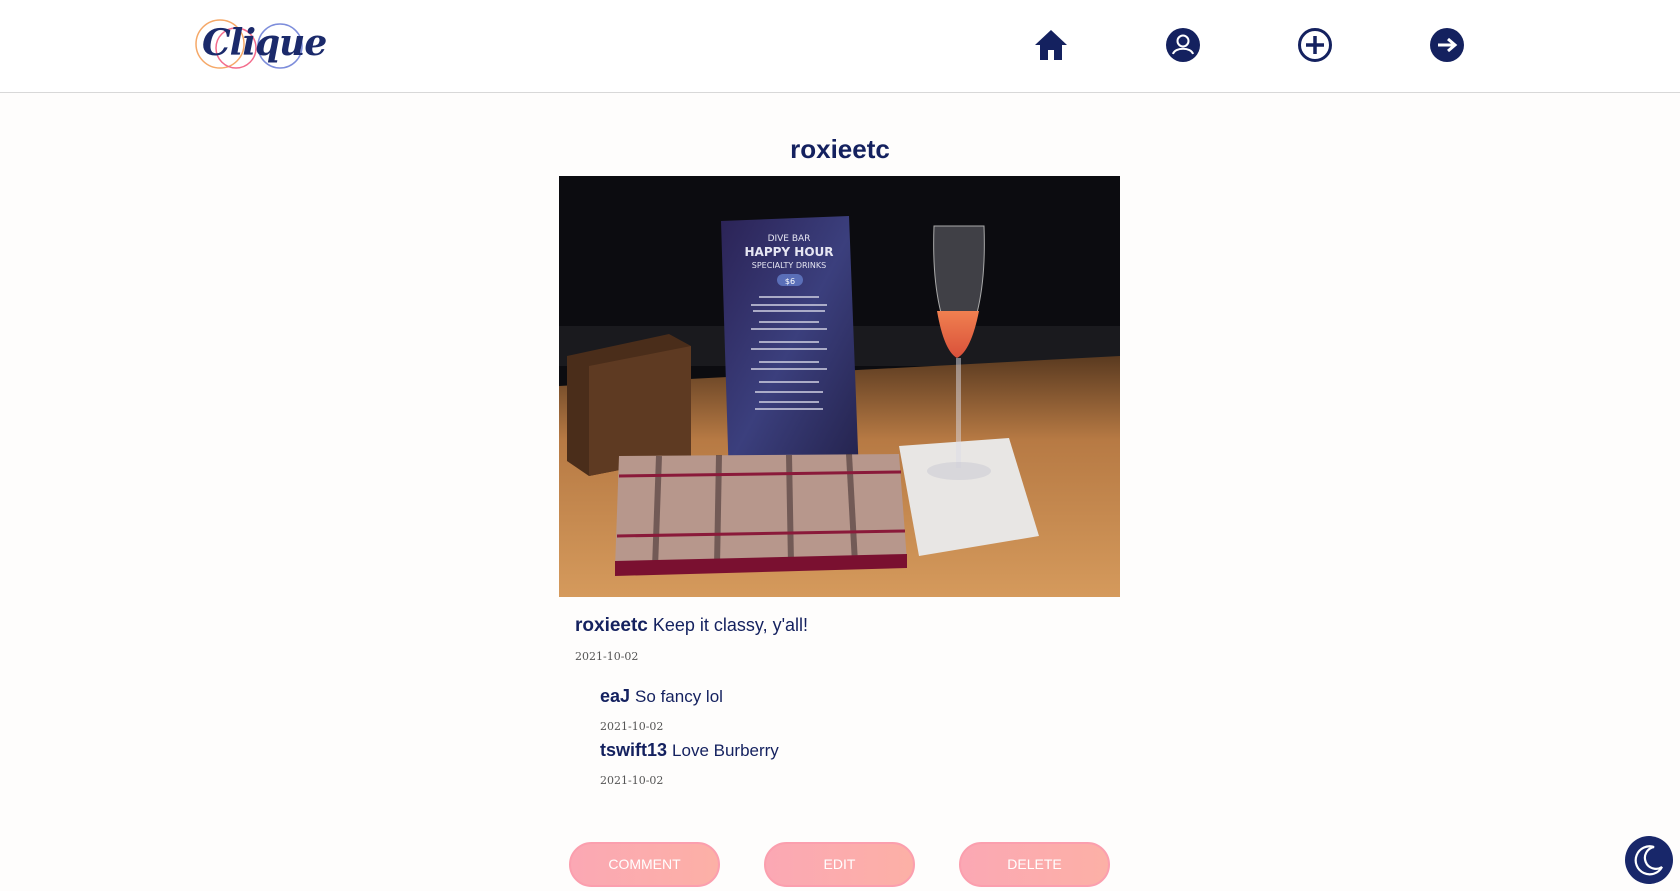  What do you see at coordinates (840, 149) in the screenshot?
I see `post-author-heading: roxieetc` at bounding box center [840, 149].